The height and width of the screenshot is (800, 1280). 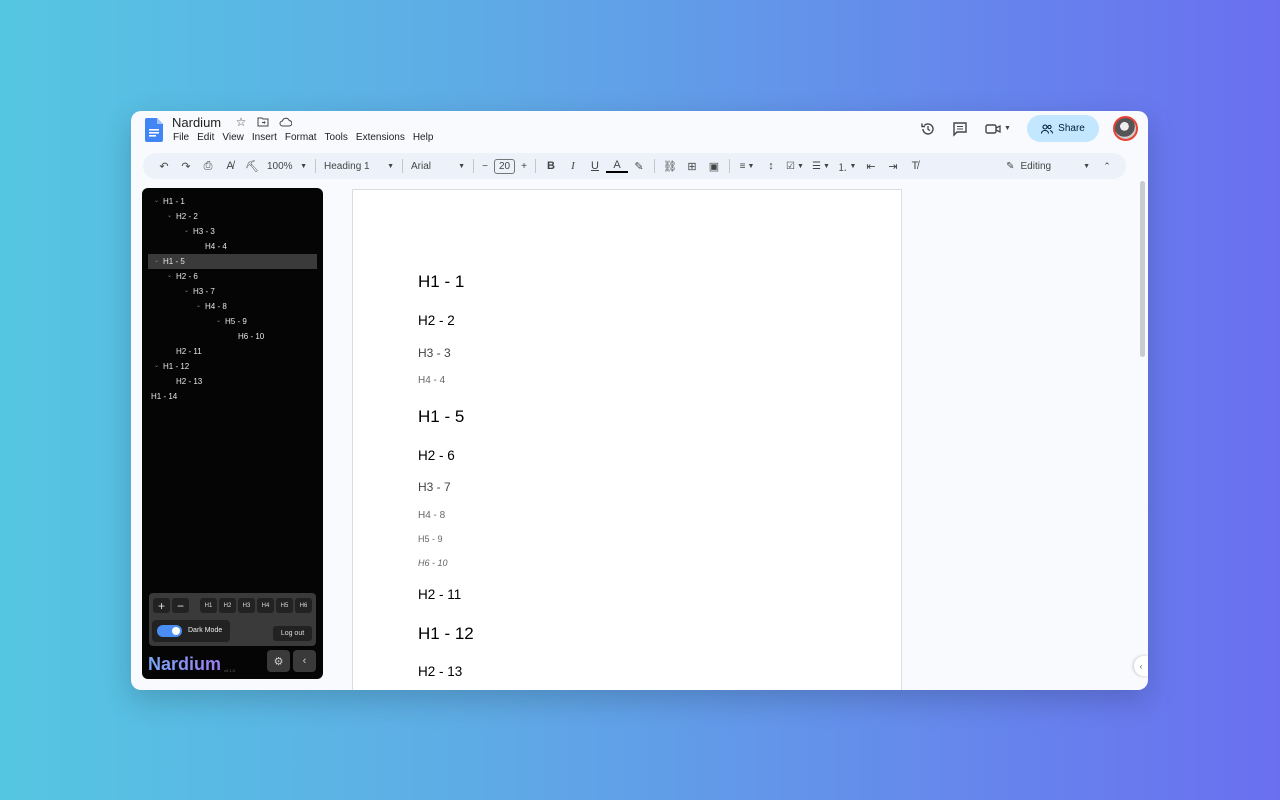 What do you see at coordinates (196, 122) in the screenshot?
I see `document-title: Nardium` at bounding box center [196, 122].